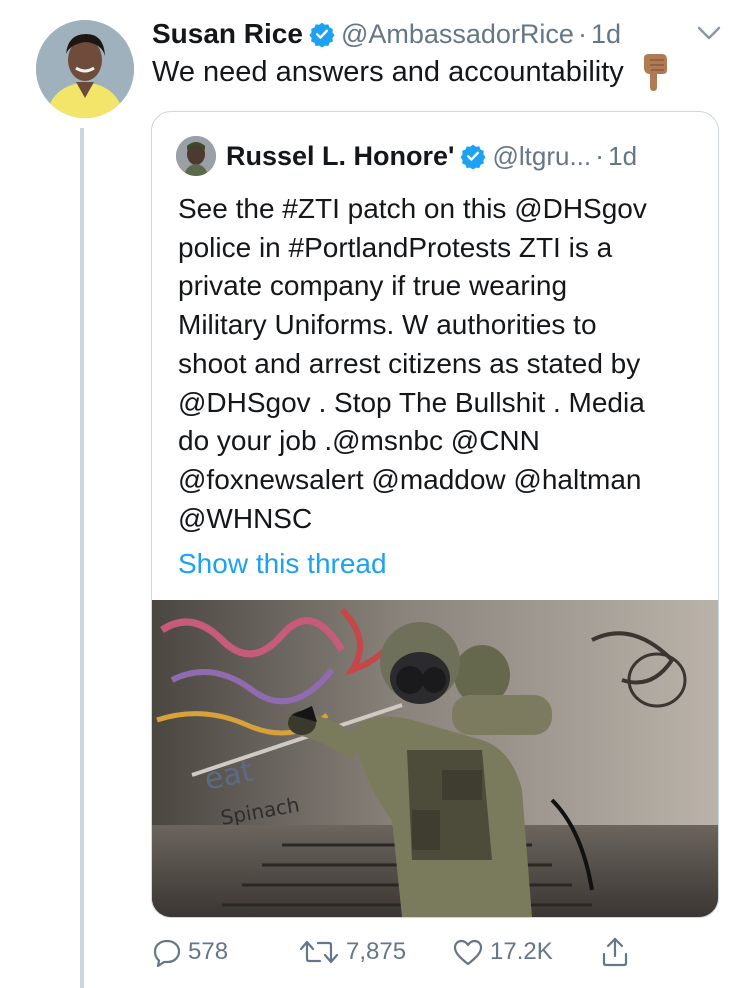  I want to click on share-button, so click(618, 952).